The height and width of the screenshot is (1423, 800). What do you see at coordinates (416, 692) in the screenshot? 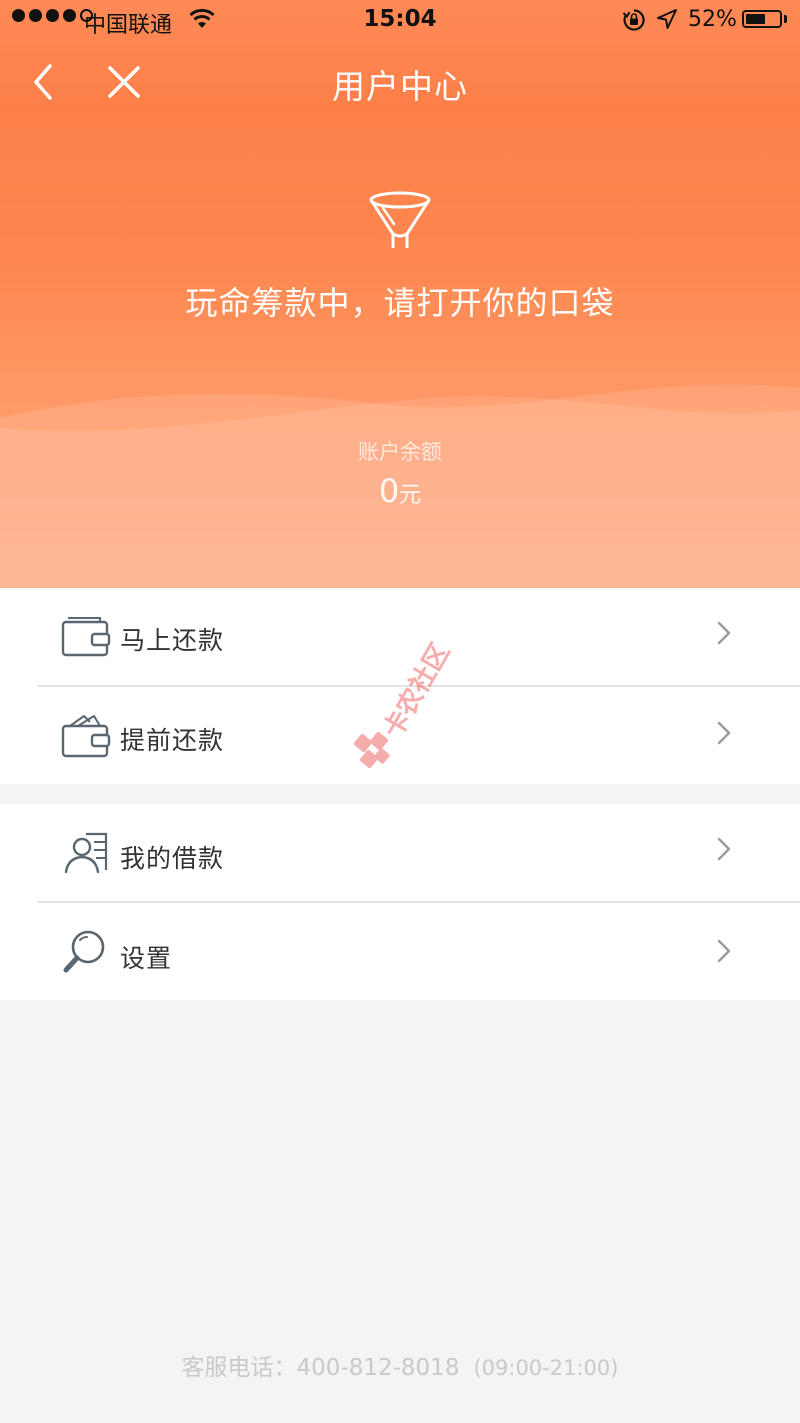
I see `watermark-text: 卡农社区` at bounding box center [416, 692].